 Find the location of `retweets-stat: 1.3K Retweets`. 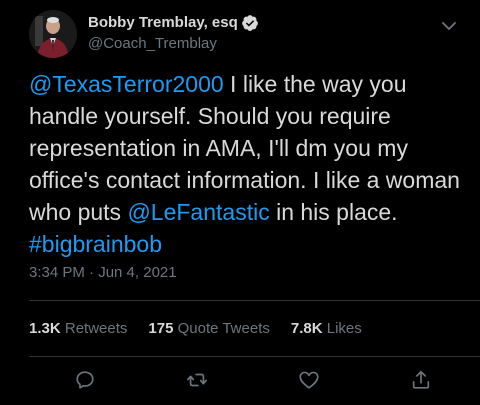

retweets-stat: 1.3K Retweets is located at coordinates (78, 328).